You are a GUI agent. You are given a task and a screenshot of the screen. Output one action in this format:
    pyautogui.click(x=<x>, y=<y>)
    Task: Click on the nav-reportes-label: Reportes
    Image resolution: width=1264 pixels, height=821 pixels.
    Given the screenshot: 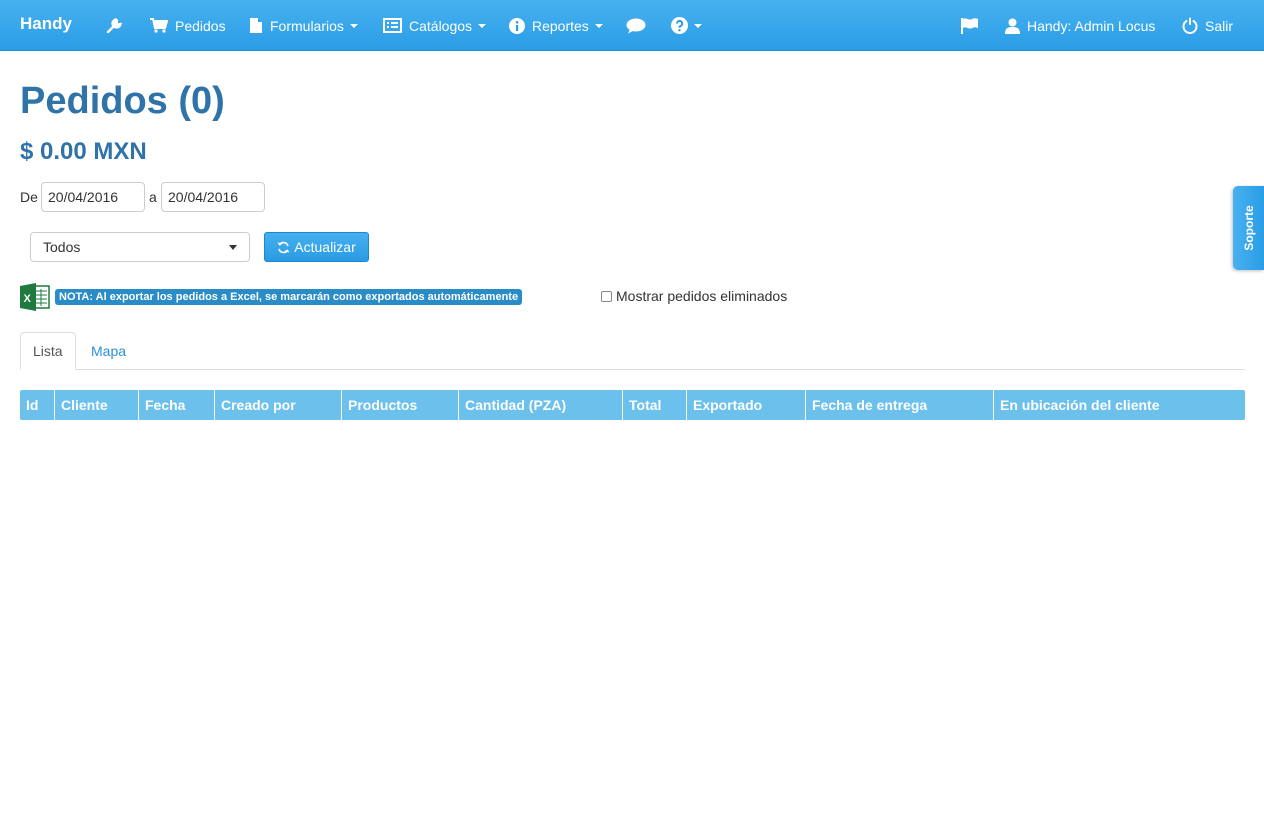 What is the action you would take?
    pyautogui.click(x=560, y=25)
    